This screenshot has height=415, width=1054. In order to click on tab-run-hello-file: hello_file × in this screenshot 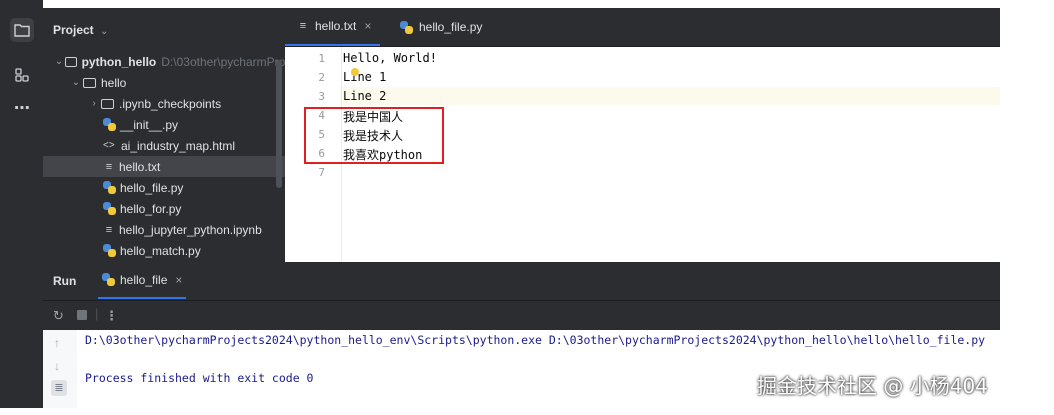, I will do `click(142, 280)`.